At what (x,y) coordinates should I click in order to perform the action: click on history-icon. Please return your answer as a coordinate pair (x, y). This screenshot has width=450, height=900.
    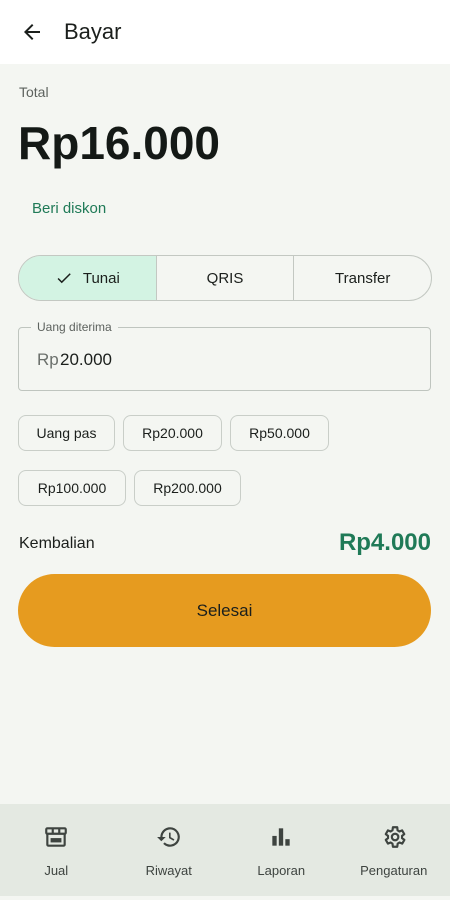
    Looking at the image, I should click on (169, 837).